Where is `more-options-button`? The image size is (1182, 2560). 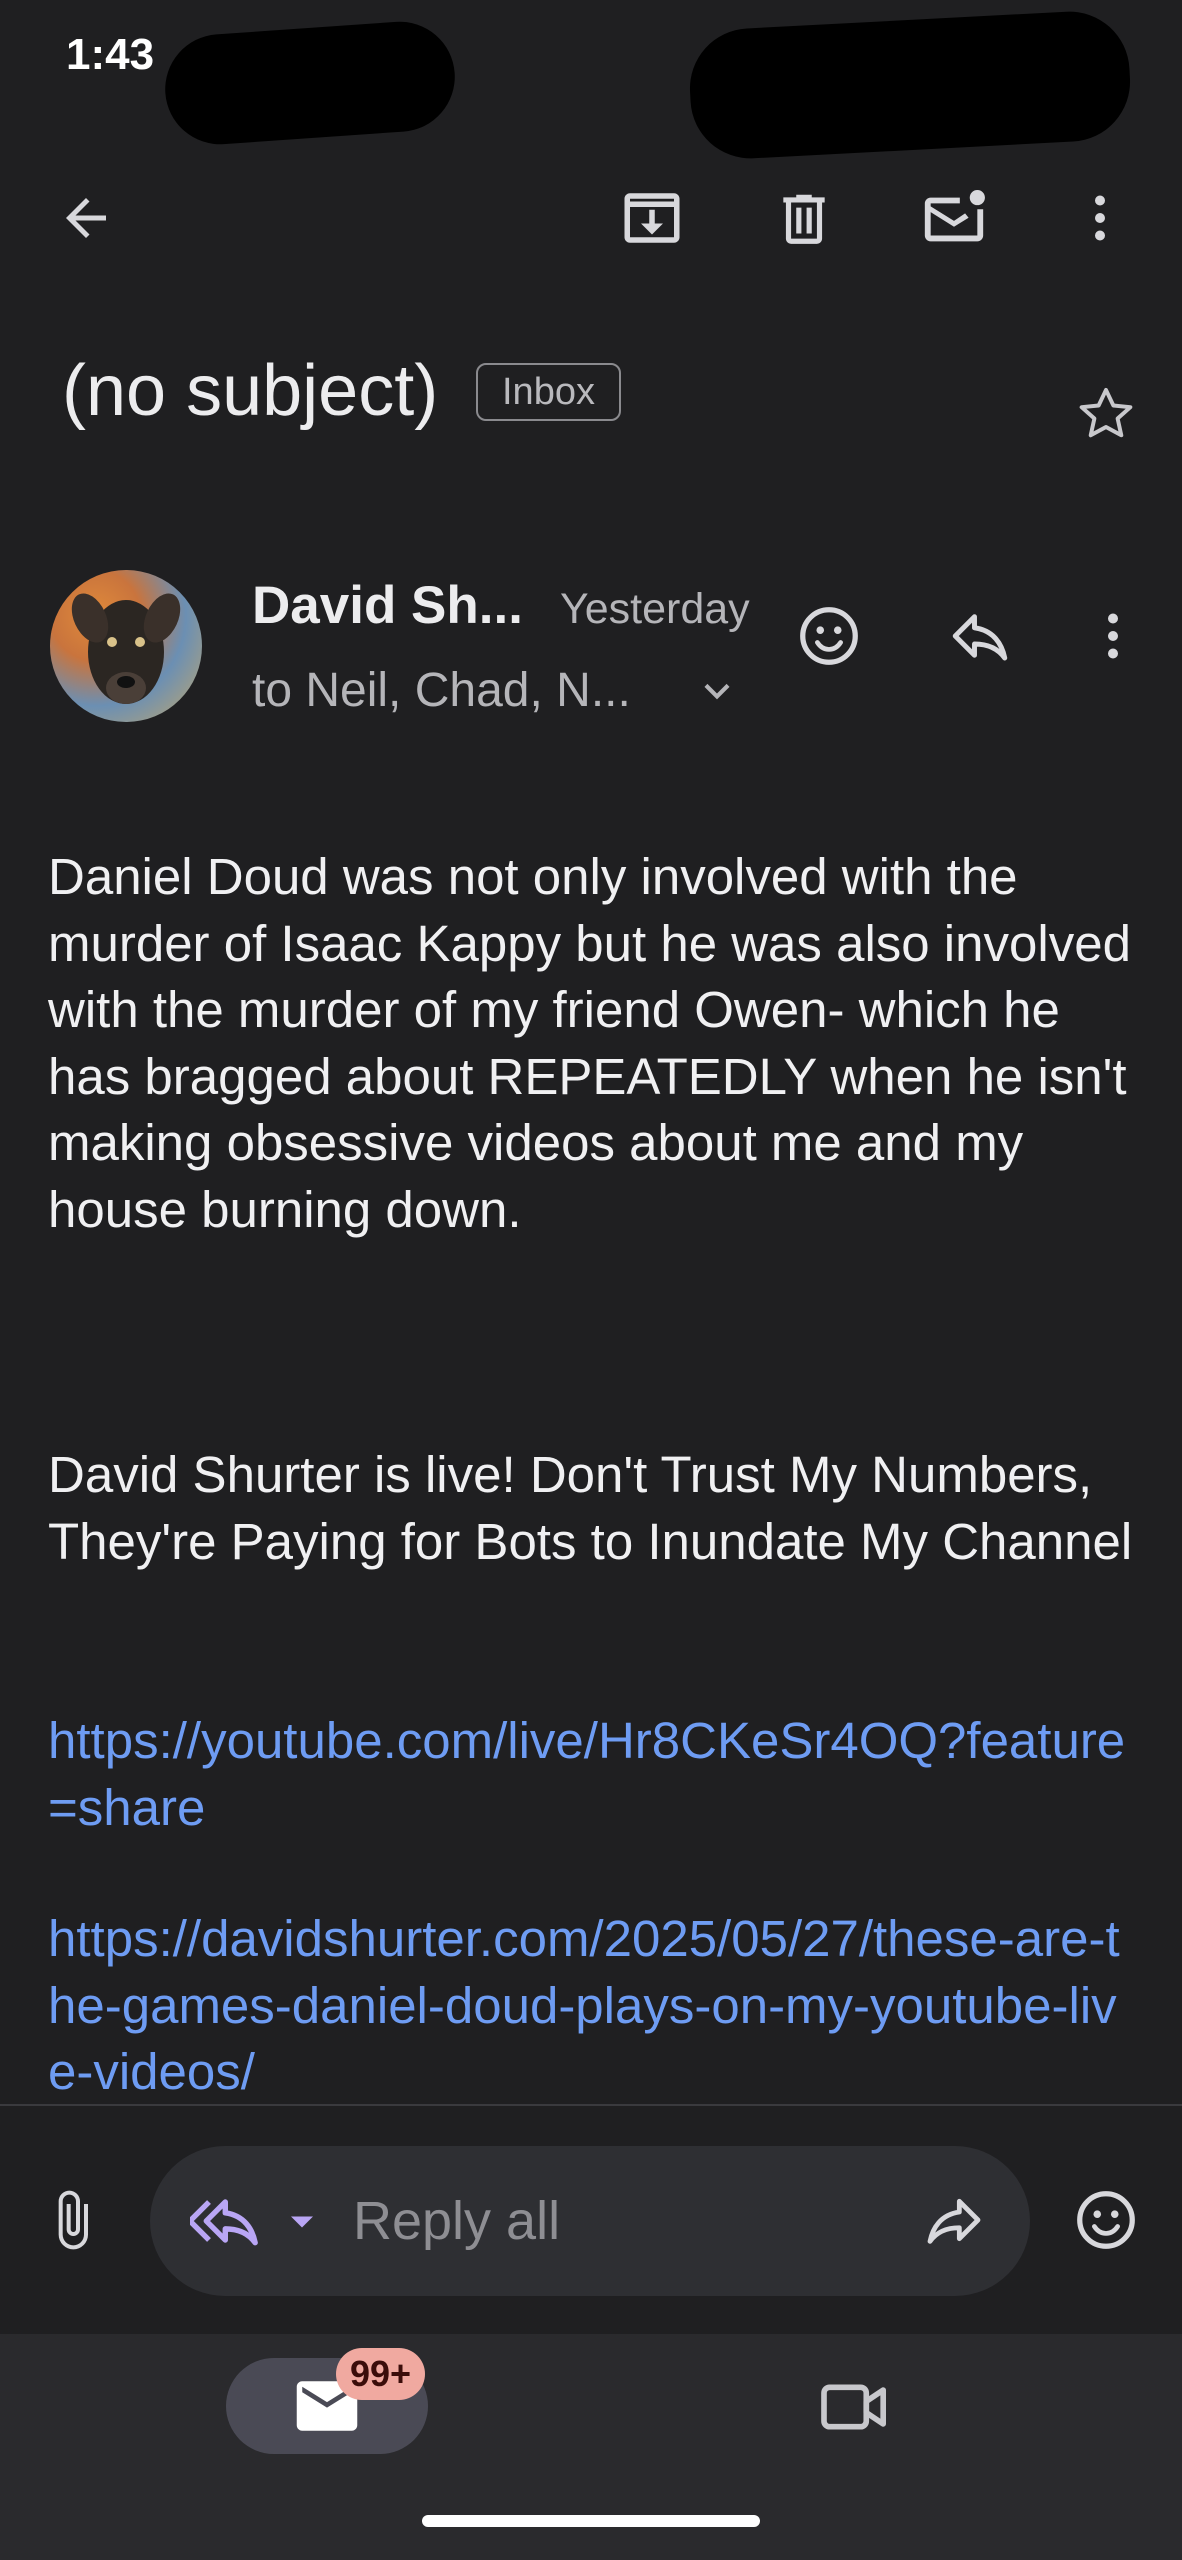 more-options-button is located at coordinates (1100, 218).